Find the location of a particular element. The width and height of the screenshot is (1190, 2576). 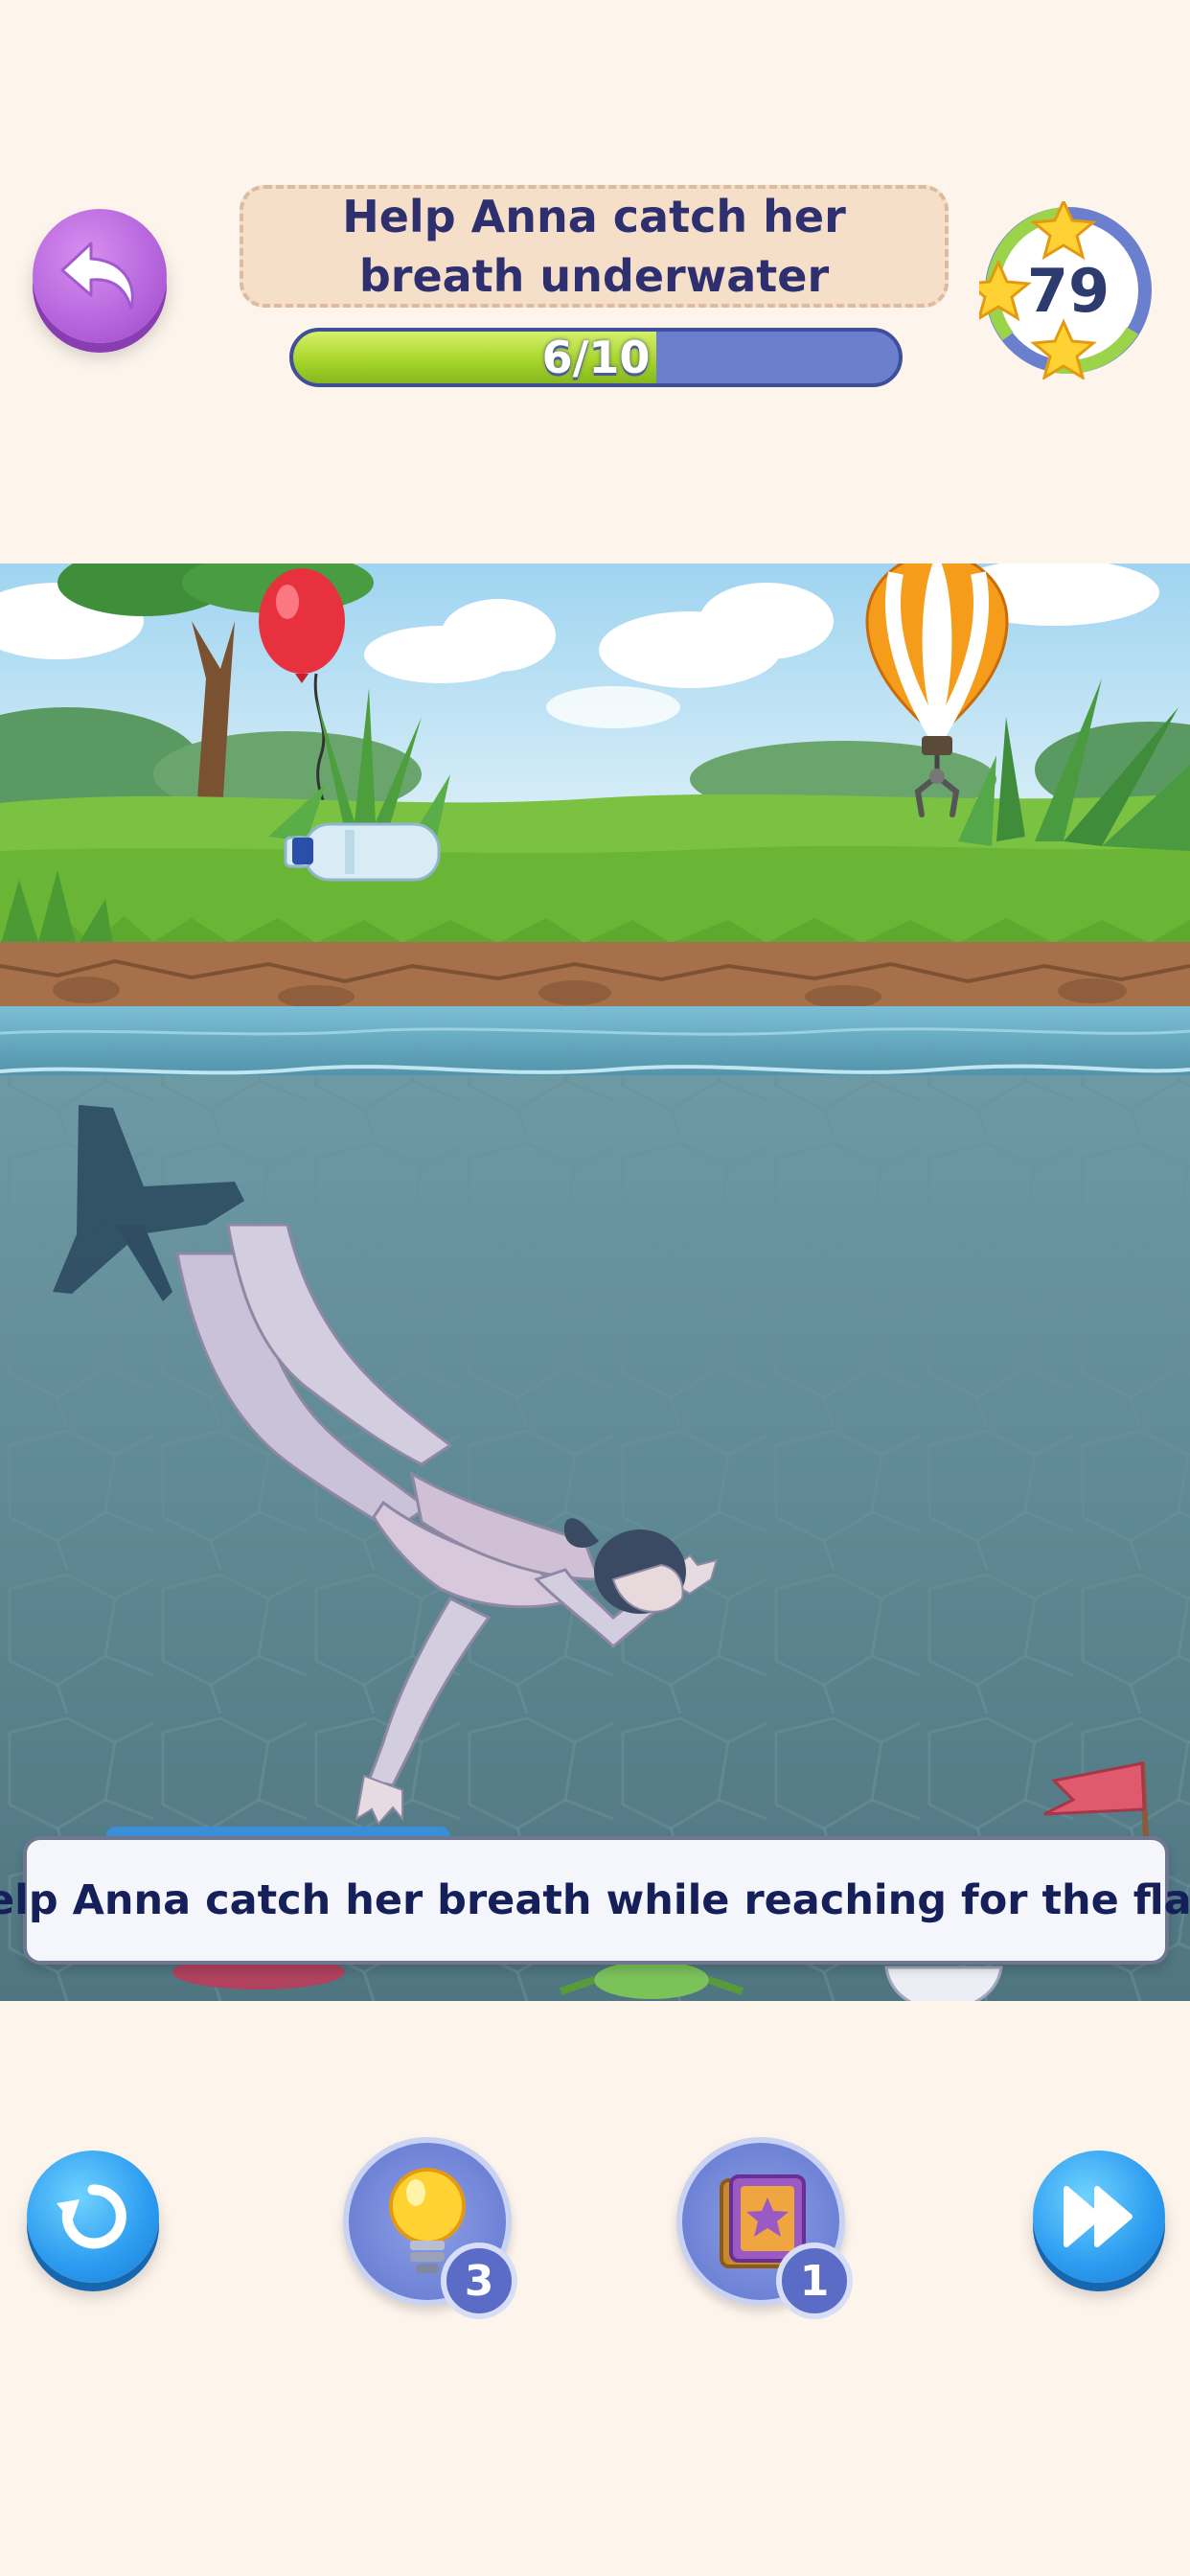

fast-forward-icon is located at coordinates (1099, 2216).